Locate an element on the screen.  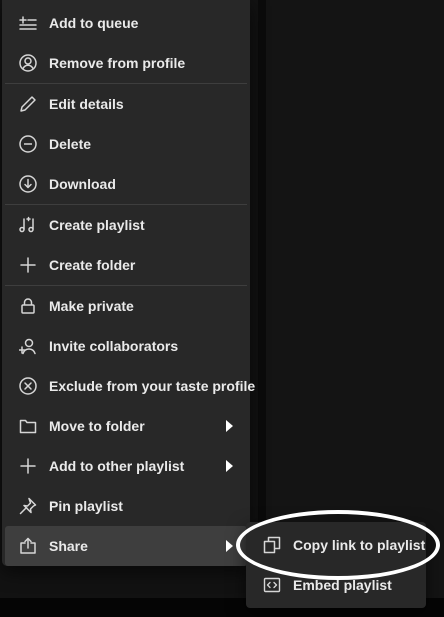
download-circle-icon is located at coordinates (28, 184).